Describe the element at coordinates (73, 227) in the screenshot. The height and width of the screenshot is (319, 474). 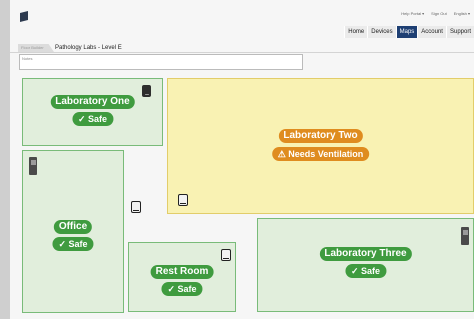
I see `room-name-label: Office` at that location.